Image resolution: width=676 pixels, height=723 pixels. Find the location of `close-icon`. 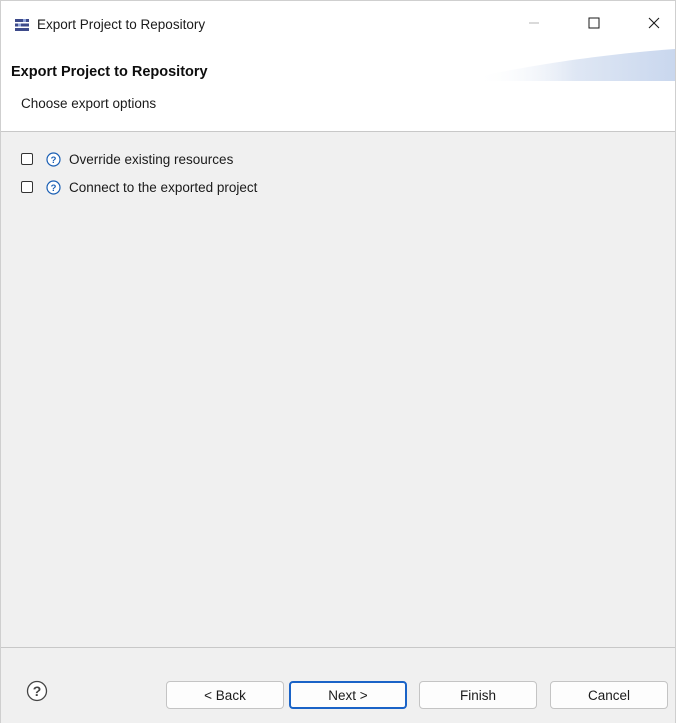

close-icon is located at coordinates (654, 23).